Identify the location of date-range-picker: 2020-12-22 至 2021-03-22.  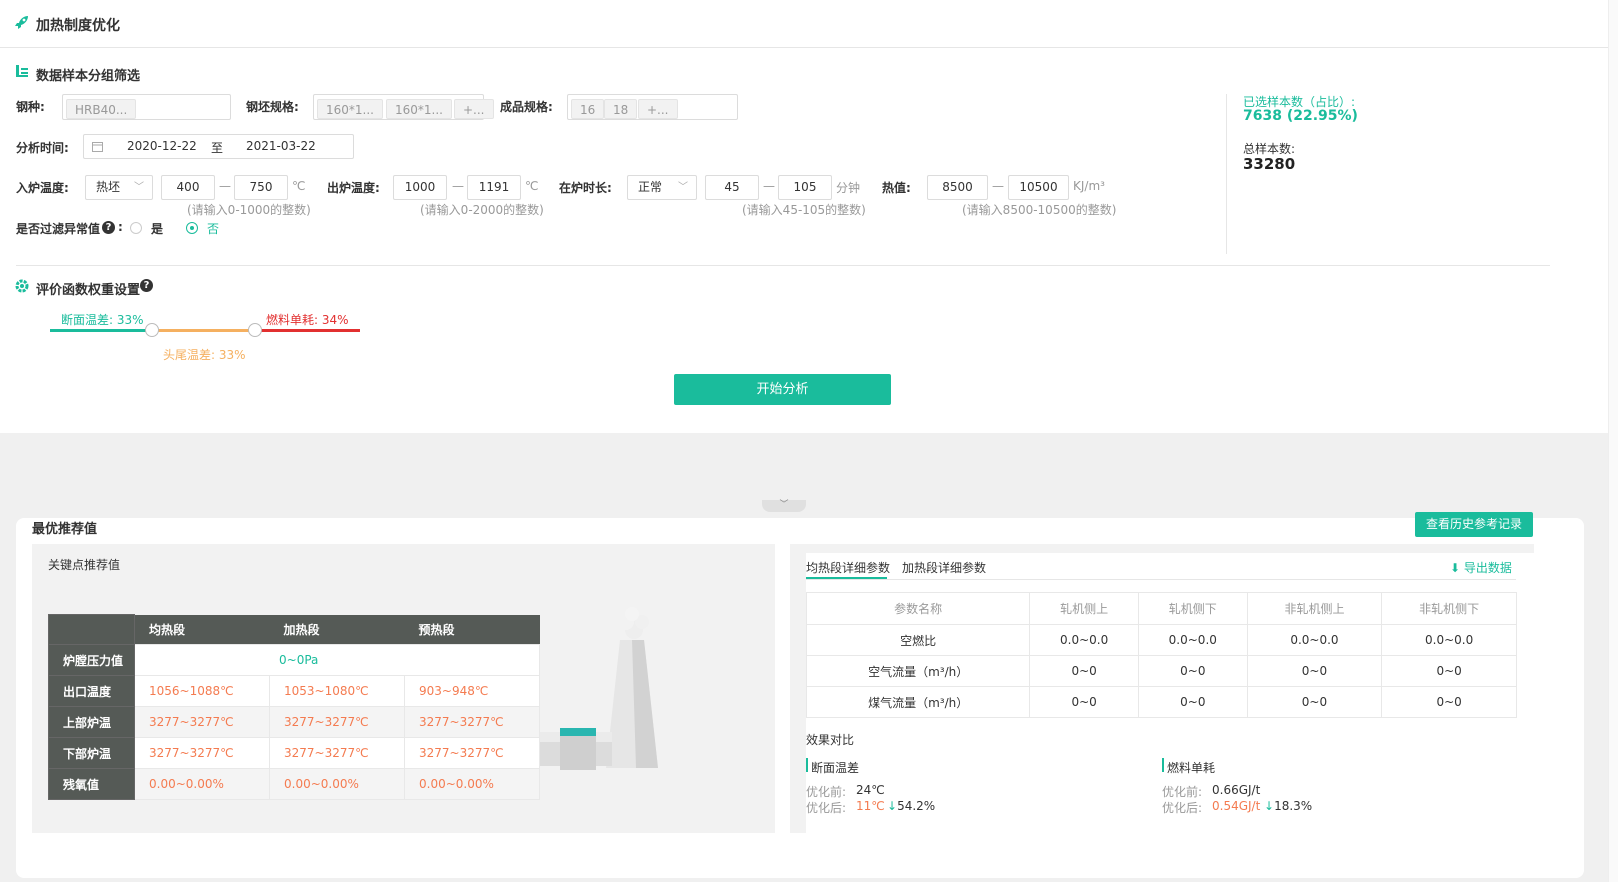
(218, 146).